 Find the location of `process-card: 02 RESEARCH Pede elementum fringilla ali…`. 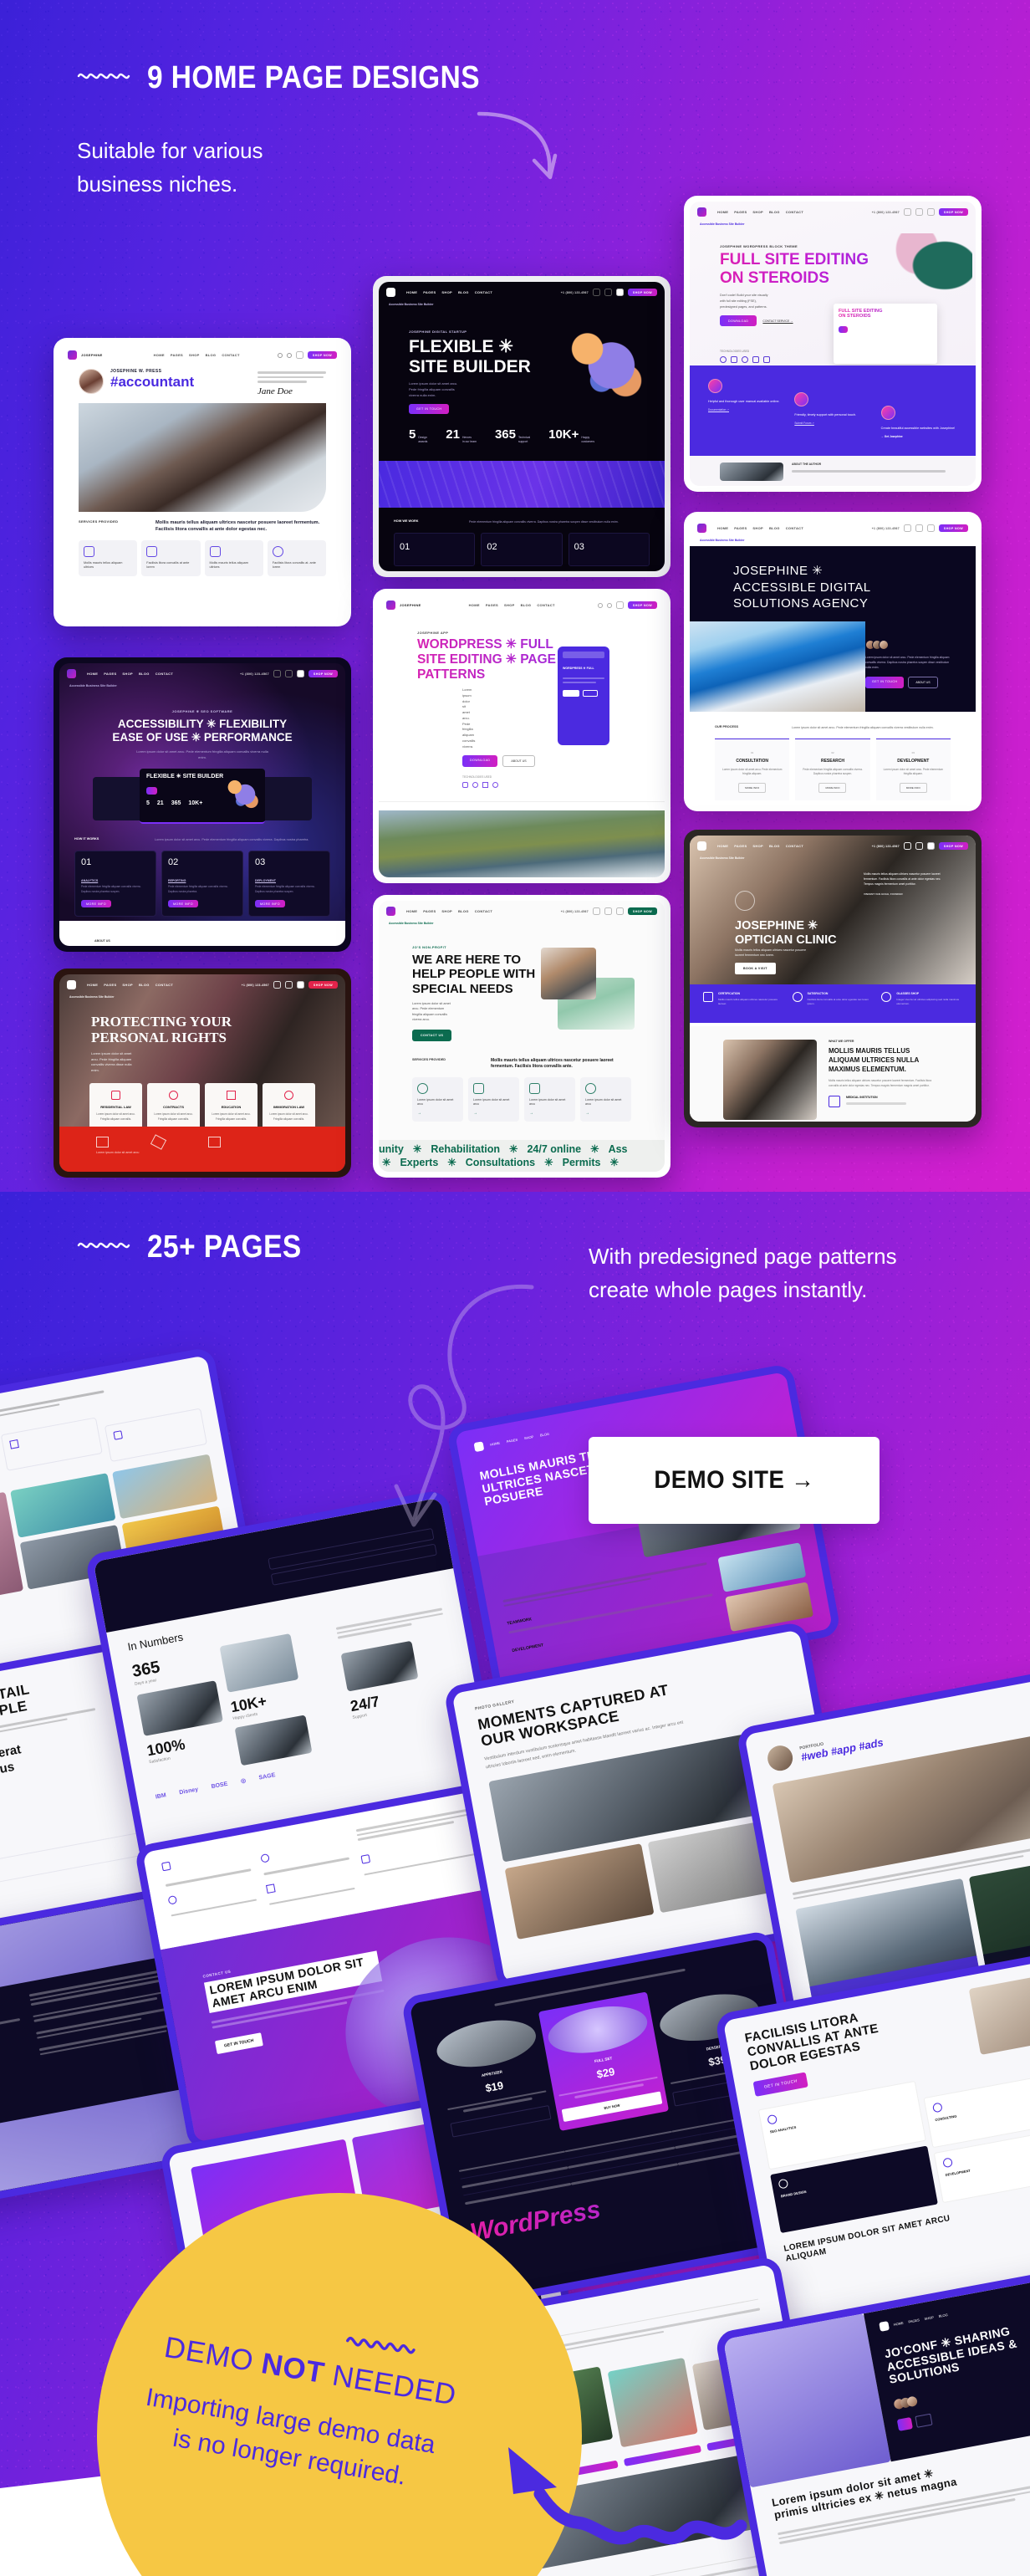

process-card: 02 RESEARCH Pede elementum fringilla ali… is located at coordinates (832, 769).